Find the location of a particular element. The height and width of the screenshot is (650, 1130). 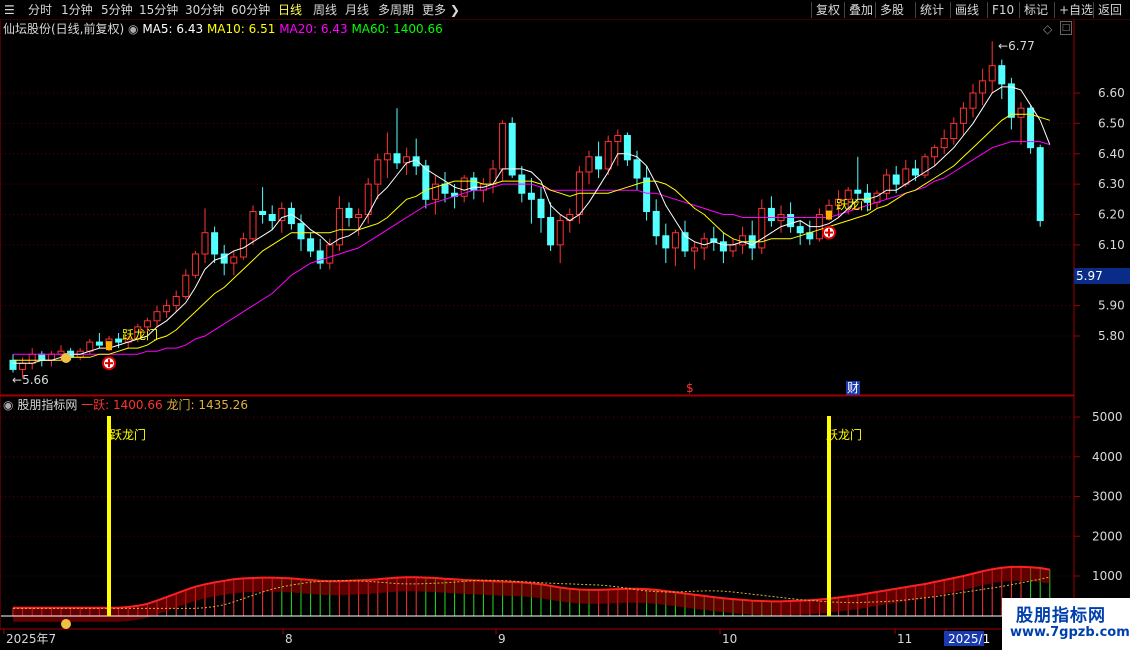

period-tab-10: 更多 ❯ is located at coordinates (441, 10).